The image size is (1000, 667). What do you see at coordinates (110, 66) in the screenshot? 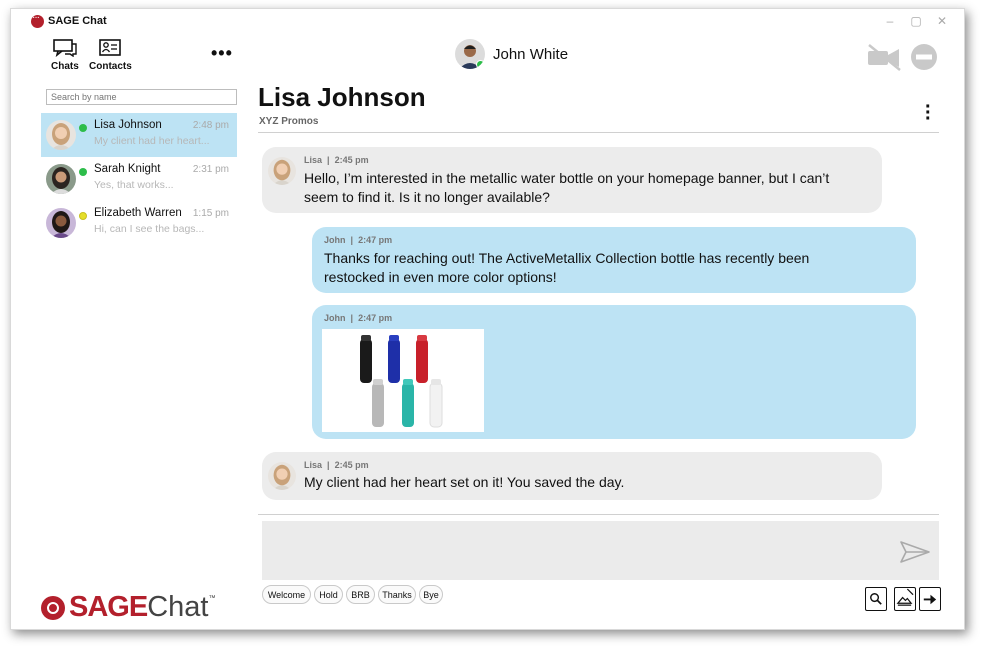
I see `contacts-label: Contacts` at bounding box center [110, 66].